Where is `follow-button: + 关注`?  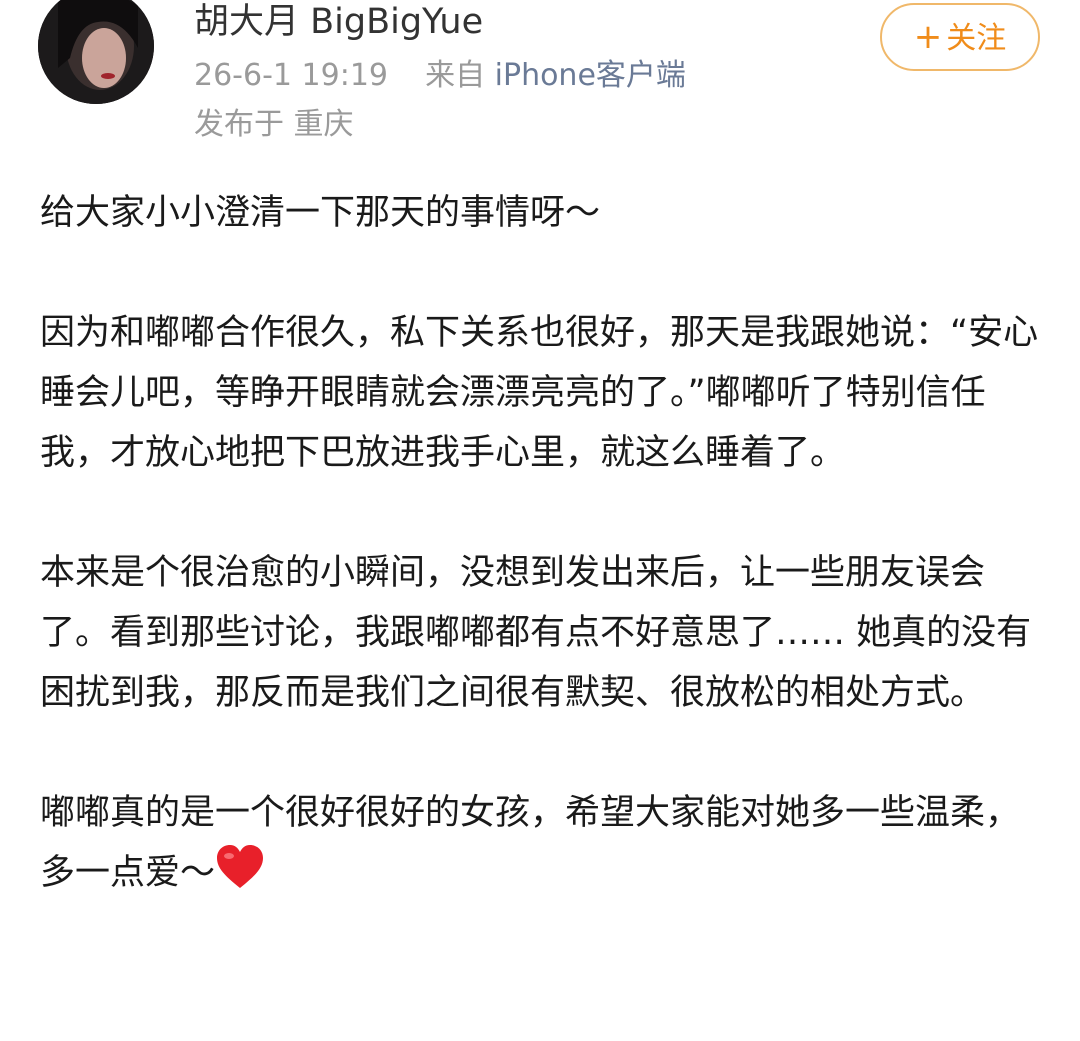 follow-button: + 关注 is located at coordinates (960, 37).